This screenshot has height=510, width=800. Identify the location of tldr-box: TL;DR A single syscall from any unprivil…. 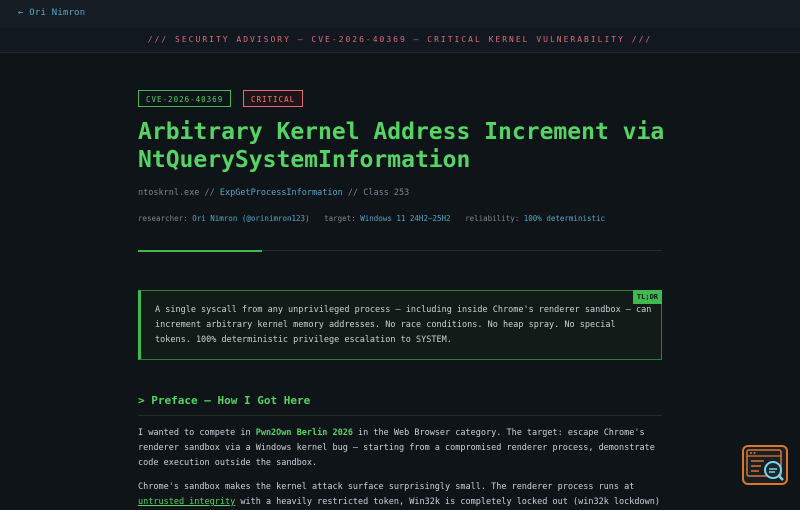
(400, 325).